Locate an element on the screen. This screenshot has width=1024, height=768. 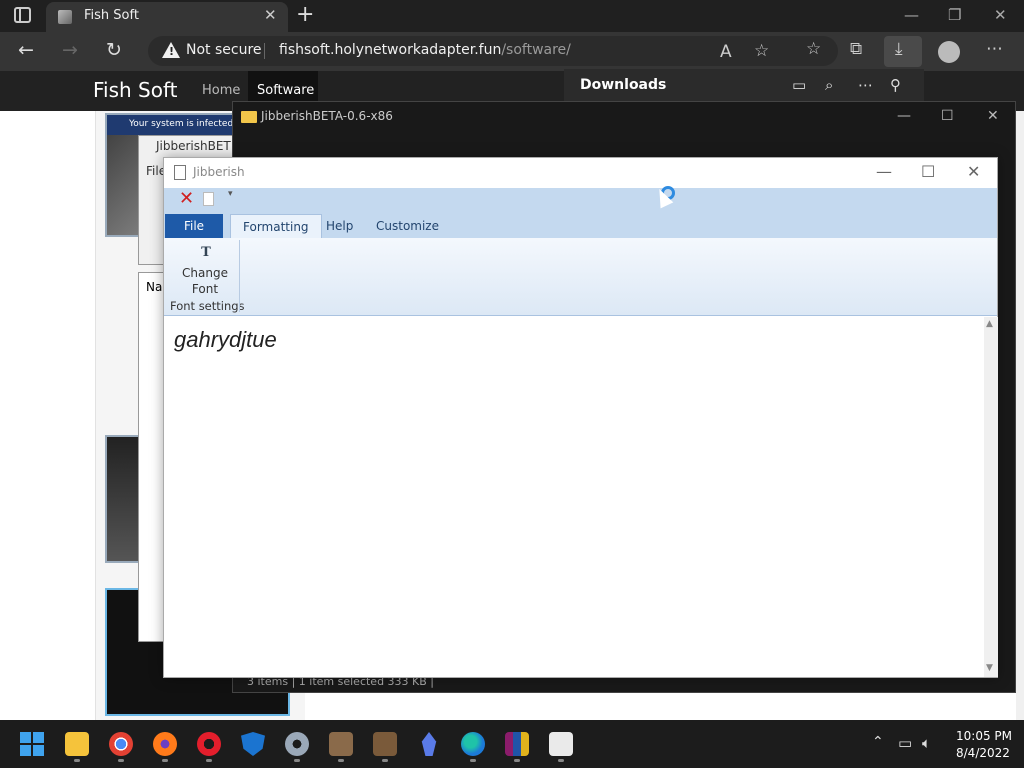
change-font-label: Change is located at coordinates (205, 273).